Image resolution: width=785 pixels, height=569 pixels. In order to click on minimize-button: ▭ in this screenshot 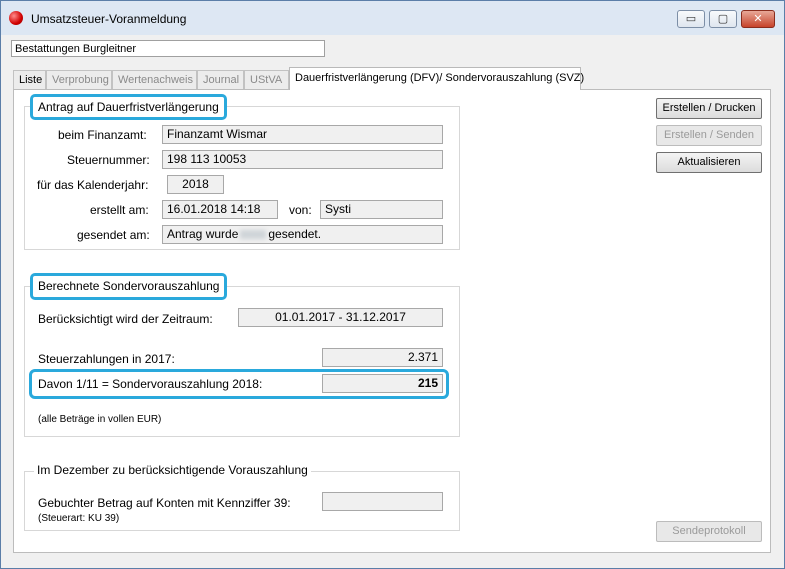, I will do `click(691, 19)`.